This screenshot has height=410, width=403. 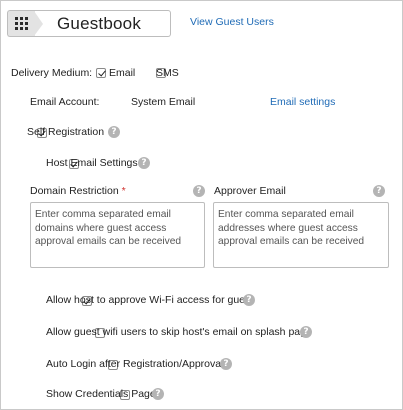 I want to click on email-checkbox, so click(x=101, y=73).